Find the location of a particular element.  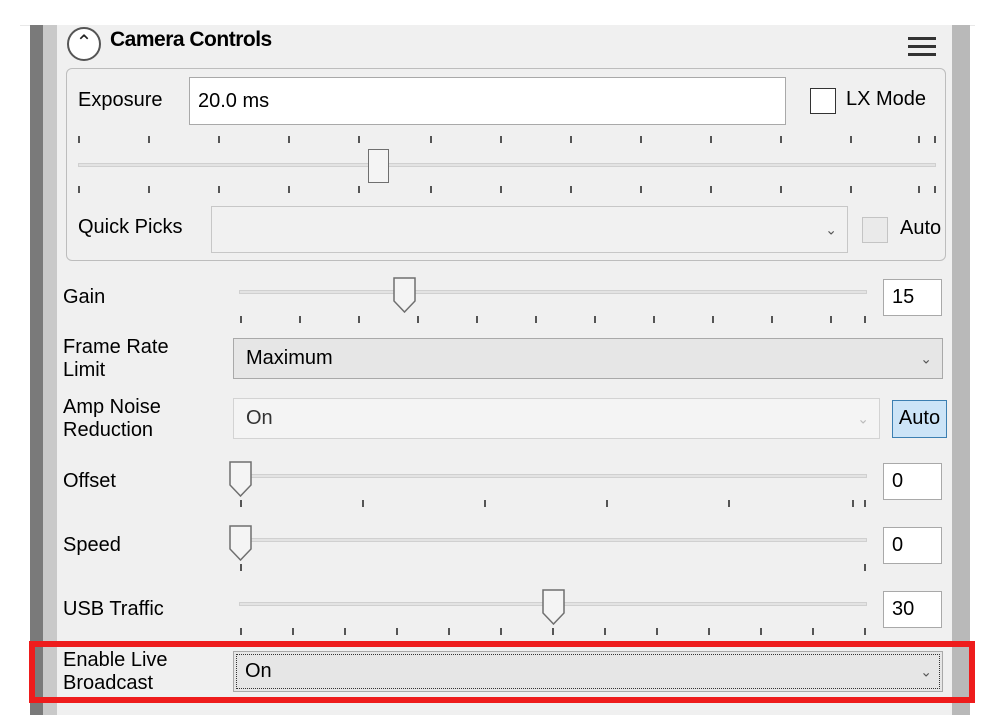

amp-noise-label-line2: Reduction is located at coordinates (108, 430).